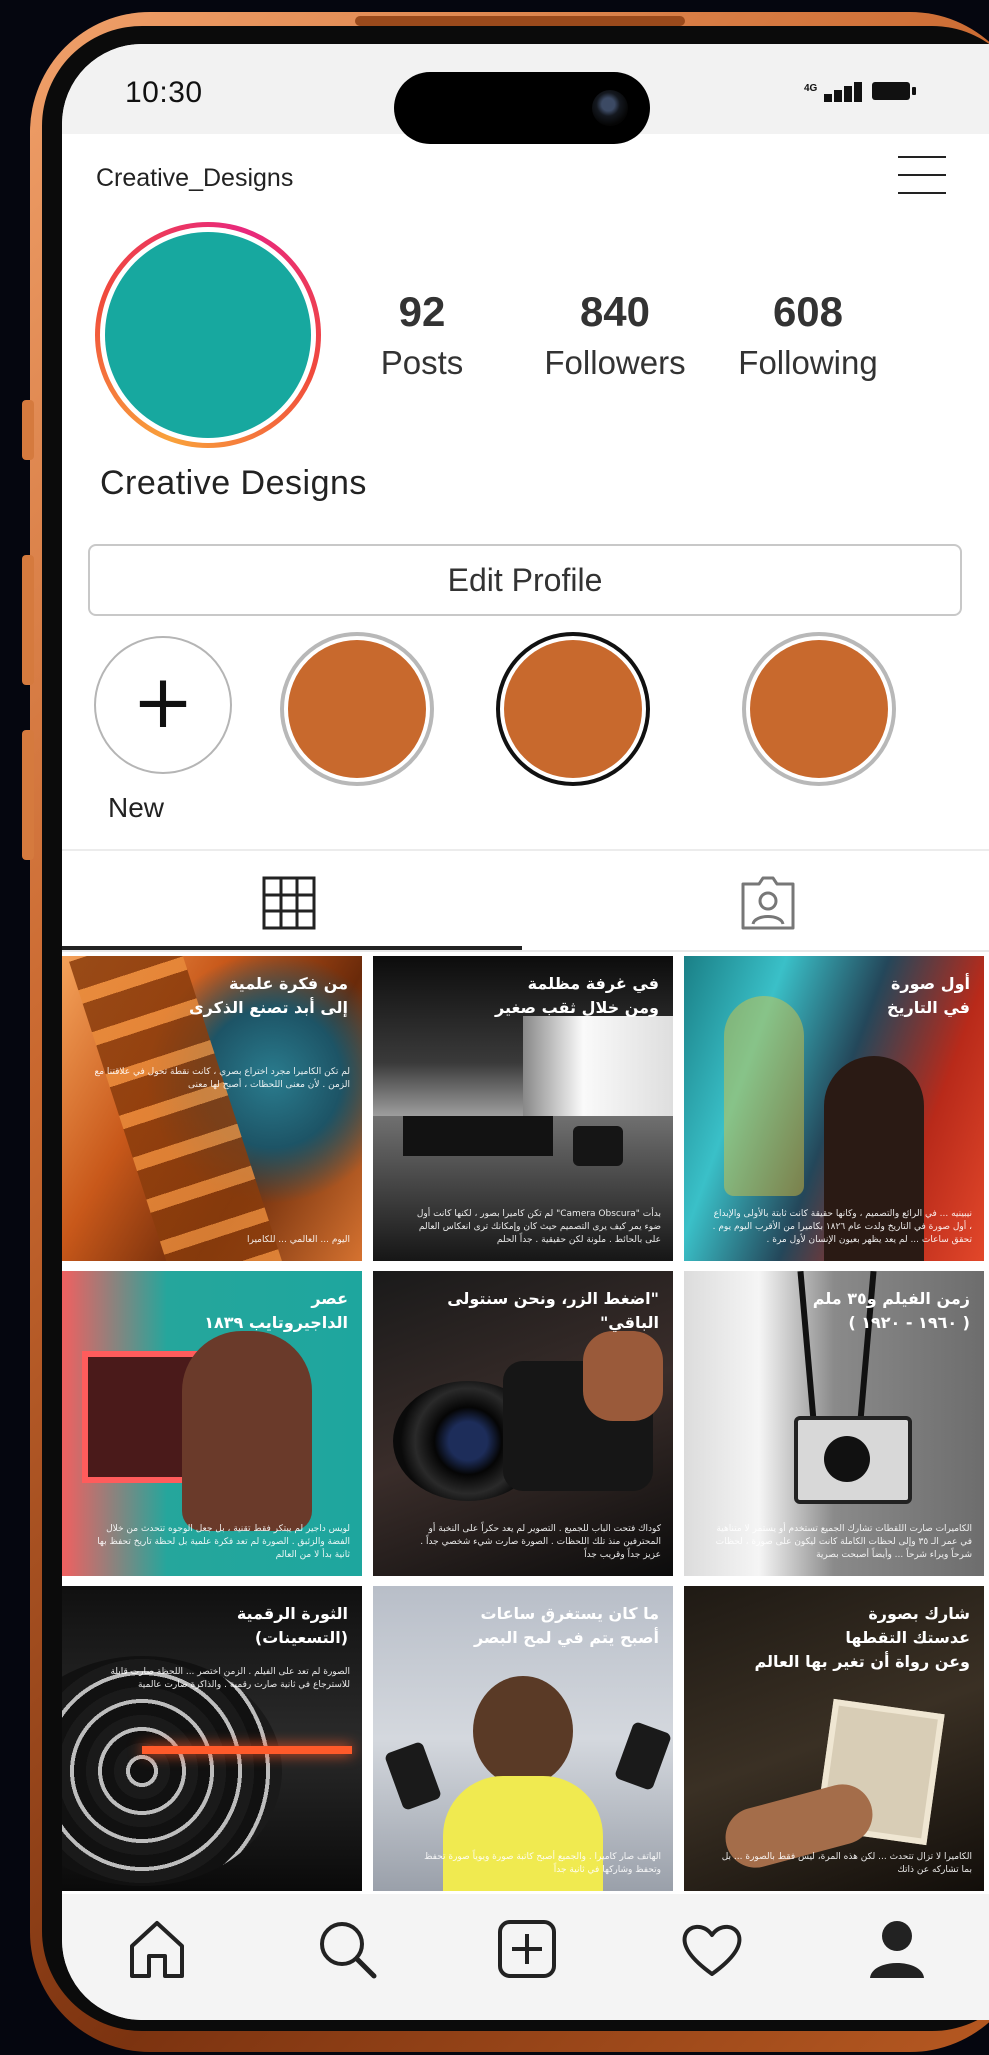 This screenshot has height=2055, width=989. I want to click on post-caption: "اضغط الزر، ونحن سنتولى الباقي", so click(553, 1310).